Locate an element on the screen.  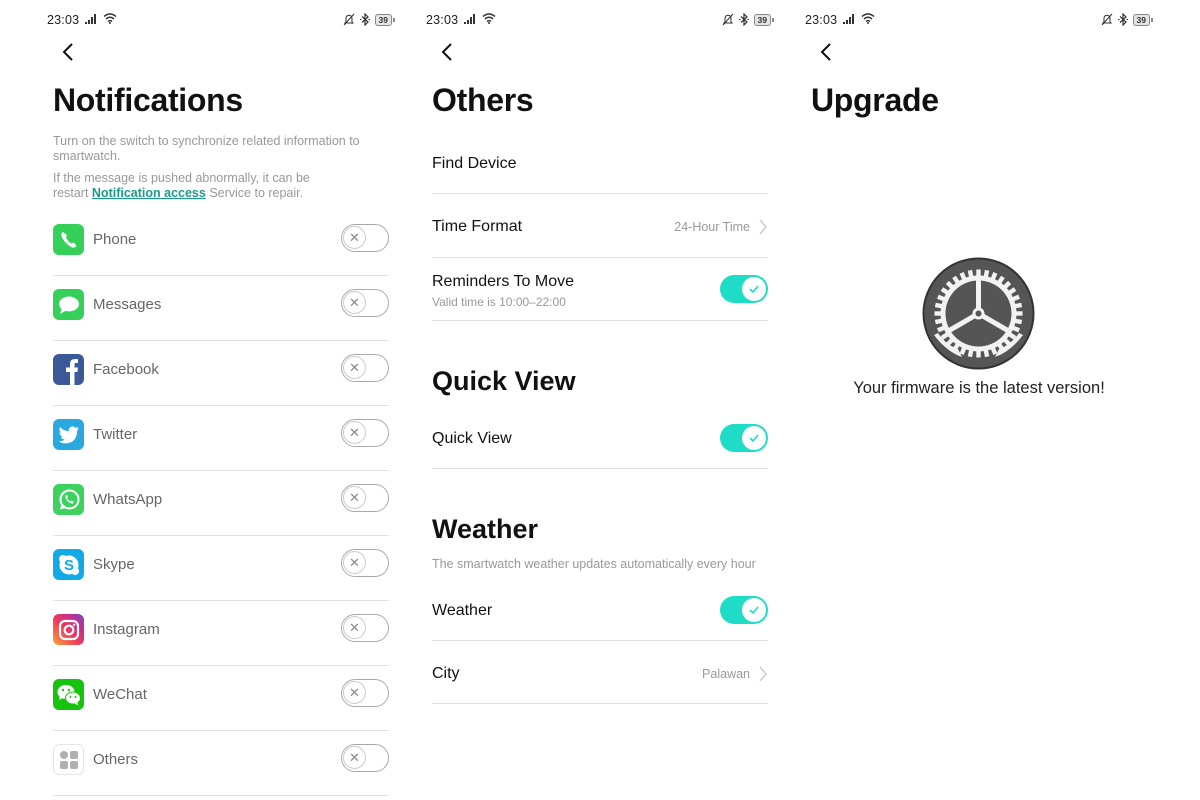
quick-view-section-title: Quick View is located at coordinates (504, 381).